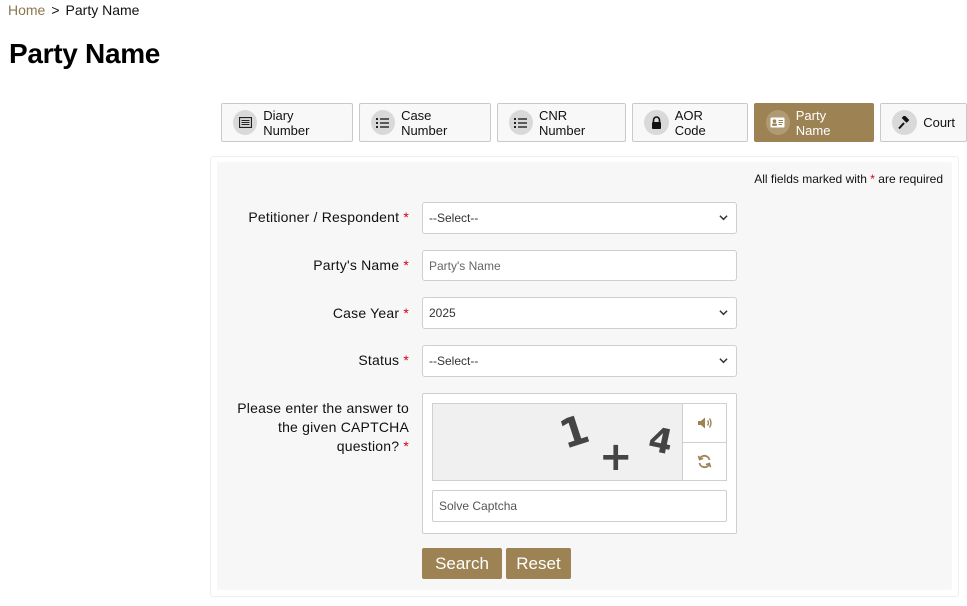 The height and width of the screenshot is (606, 967). I want to click on petitioner-respondent-select: --Select--, so click(579, 218).